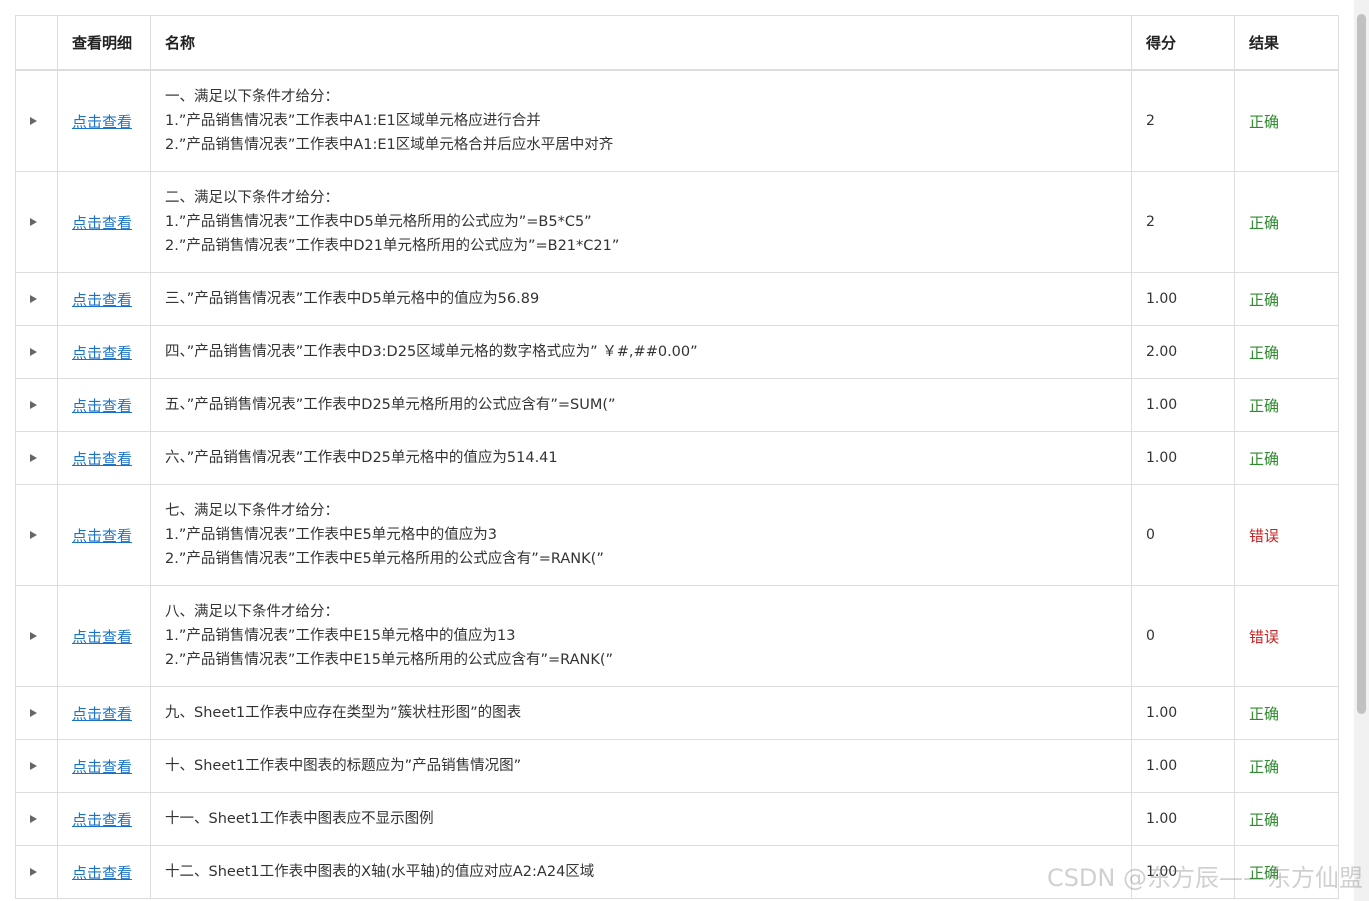 This screenshot has height=901, width=1369. I want to click on criterion-text: 三、”产品销售情况表”工作表中D5单元格中的值应为56.89, so click(352, 299).